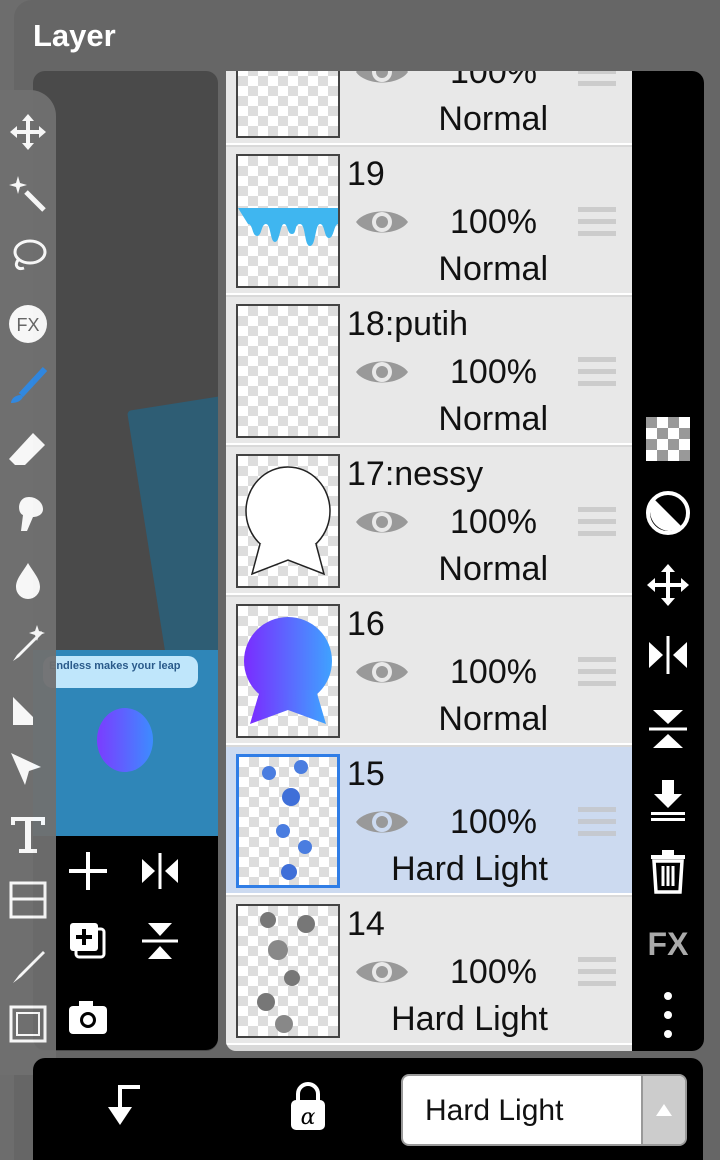 This screenshot has width=720, height=1160. I want to click on layer-row: 100% Normal, so click(429, 108).